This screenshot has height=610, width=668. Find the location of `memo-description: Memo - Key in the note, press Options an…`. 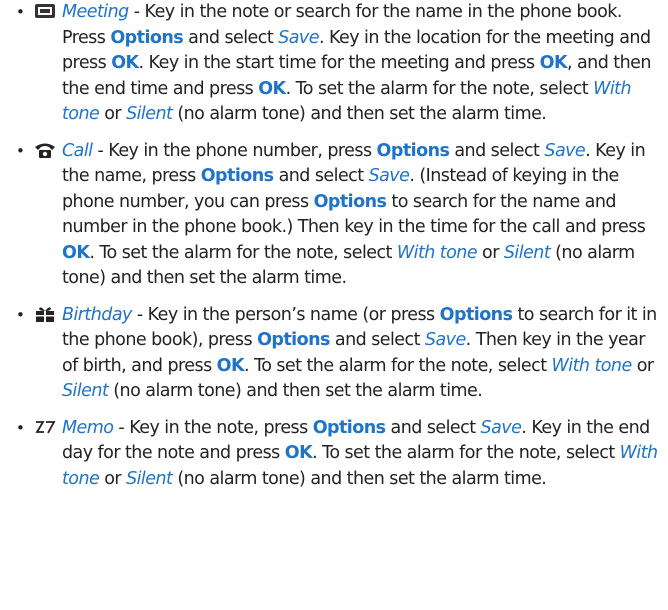

memo-description: Memo - Key in the note, press Options an… is located at coordinates (346, 453).